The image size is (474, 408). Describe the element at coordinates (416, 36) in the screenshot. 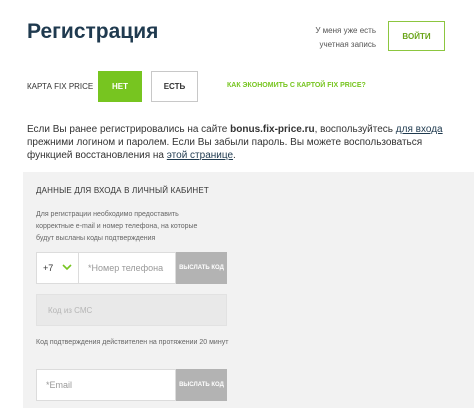

I see `login-button: ВОЙТИ` at that location.